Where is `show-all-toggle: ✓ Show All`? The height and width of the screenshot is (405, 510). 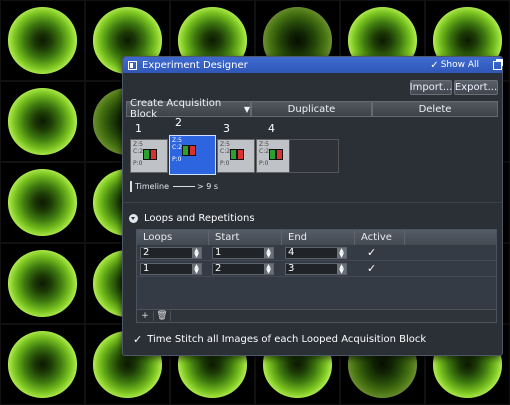 show-all-toggle: ✓ Show All is located at coordinates (454, 65).